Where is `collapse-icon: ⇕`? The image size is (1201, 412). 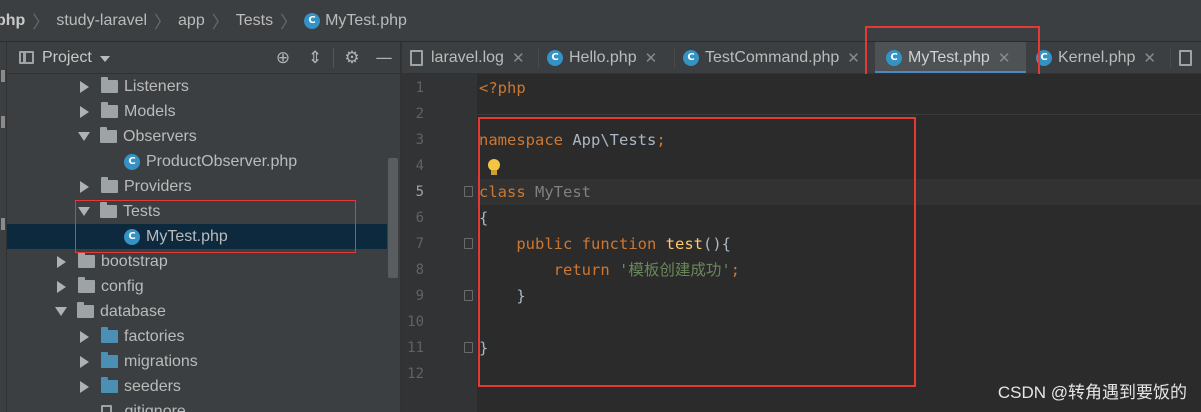
collapse-icon: ⇕ is located at coordinates (315, 58).